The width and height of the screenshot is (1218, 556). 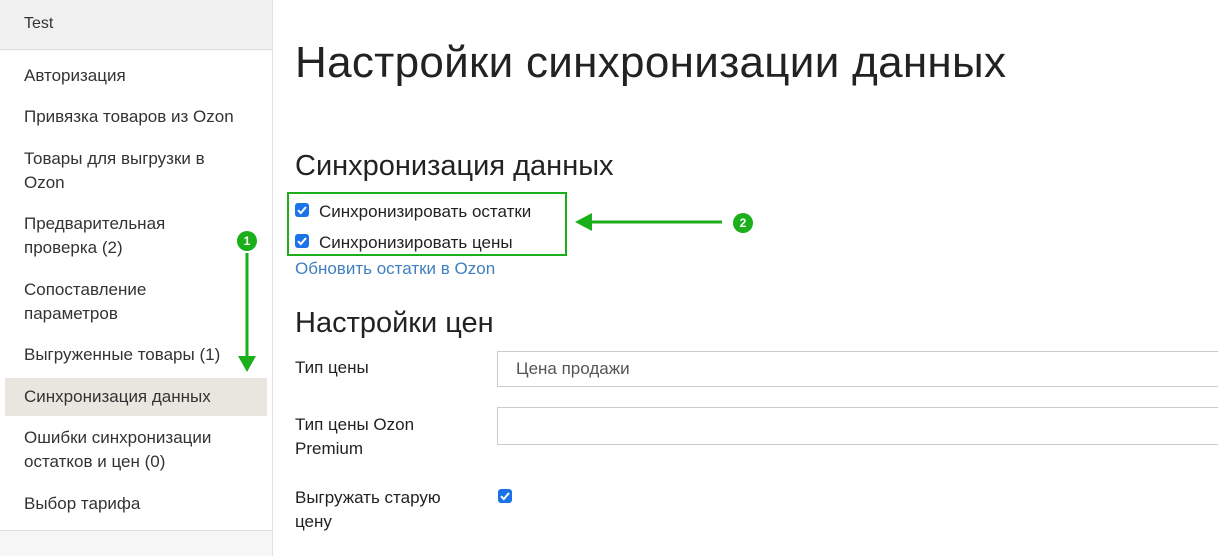 What do you see at coordinates (648, 222) in the screenshot?
I see `annotation-arrow-left-icon` at bounding box center [648, 222].